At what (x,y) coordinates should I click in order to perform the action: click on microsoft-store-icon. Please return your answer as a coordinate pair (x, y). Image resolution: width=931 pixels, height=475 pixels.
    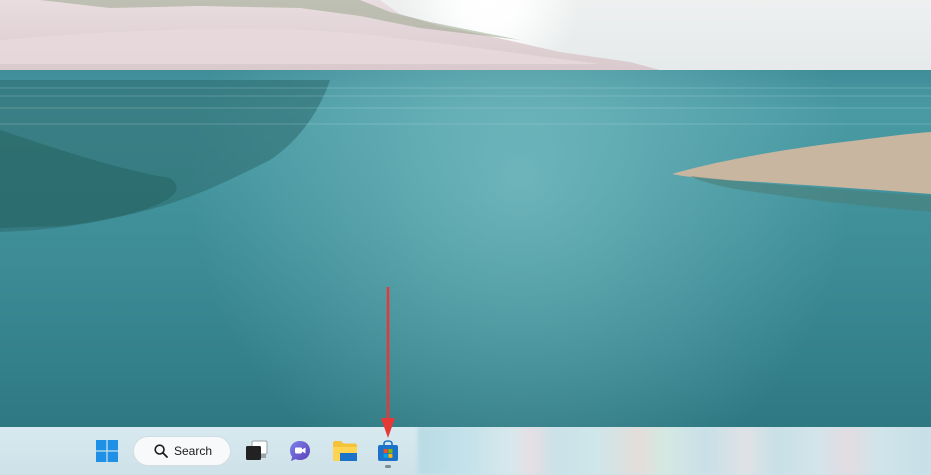
    Looking at the image, I should click on (388, 450).